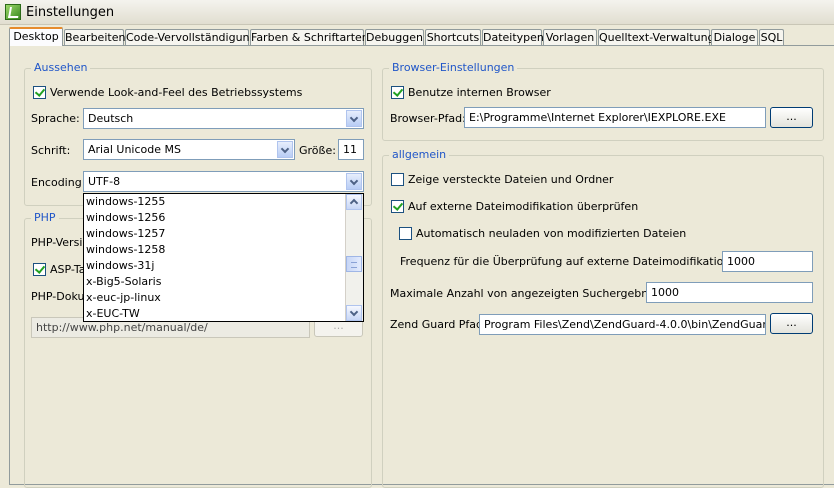  I want to click on list-item: windows-1255, so click(125, 202).